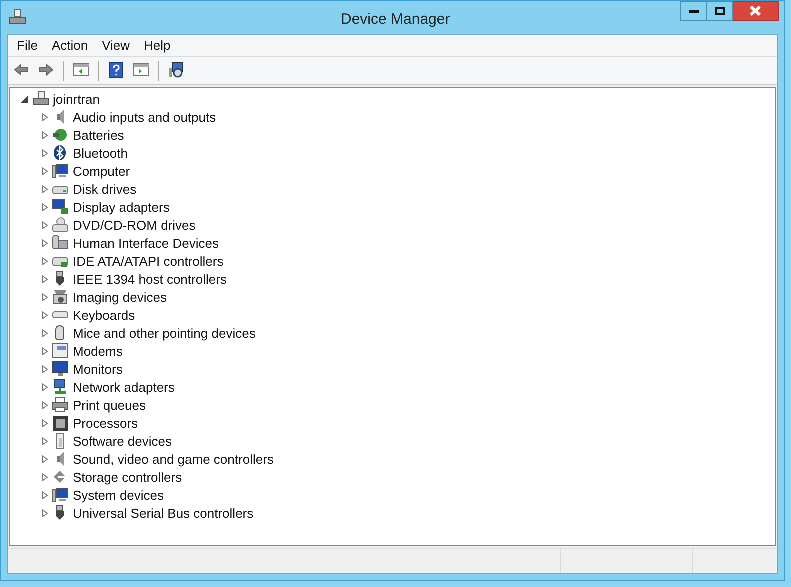 This screenshot has height=587, width=791. Describe the element at coordinates (70, 45) in the screenshot. I see `menu-item: Action` at that location.